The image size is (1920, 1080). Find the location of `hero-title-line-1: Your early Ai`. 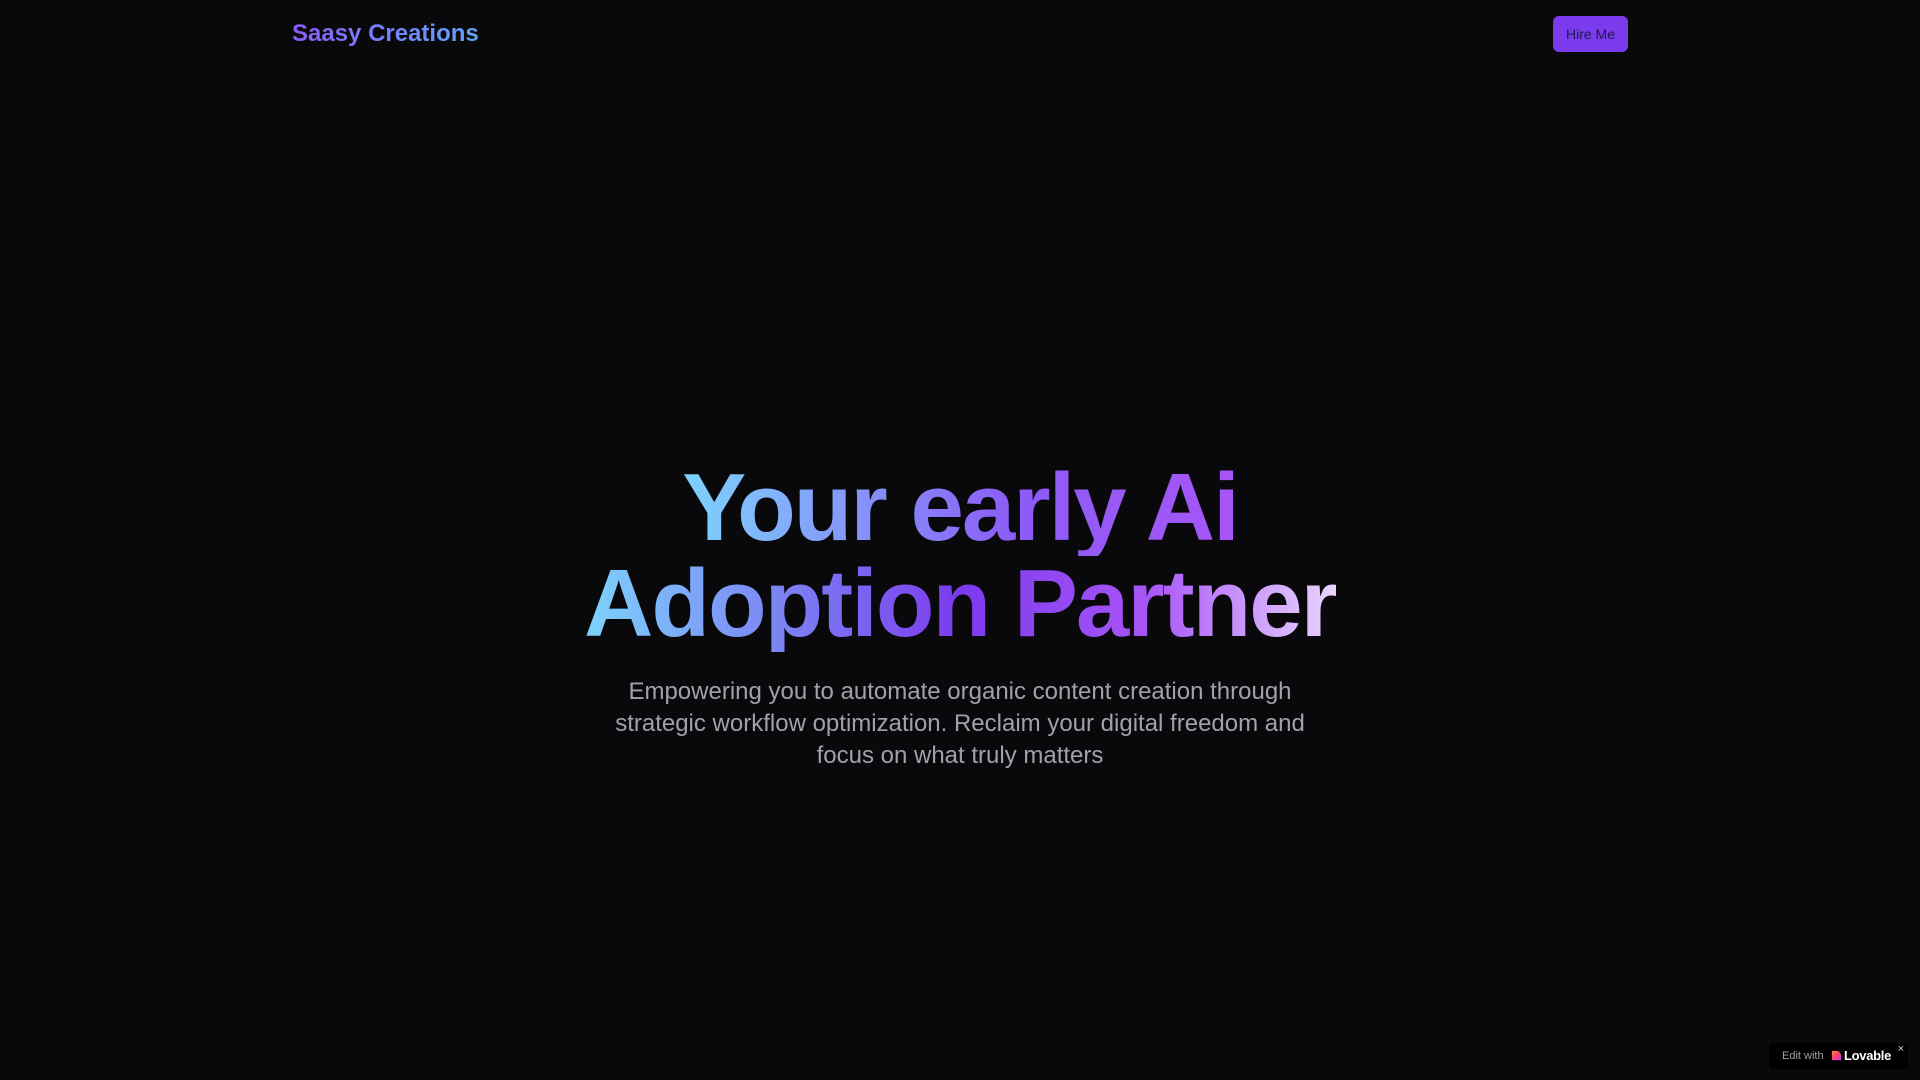

hero-title-line-1: Your early Ai is located at coordinates (961, 507).